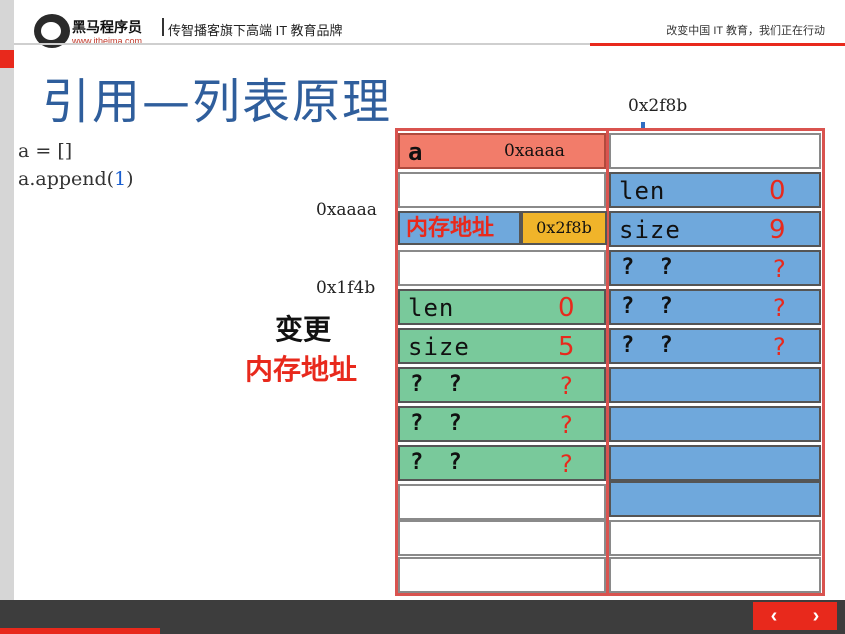 Image resolution: width=845 pixels, height=634 pixels. Describe the element at coordinates (650, 230) in the screenshot. I see `new-list-size-label: size` at that location.